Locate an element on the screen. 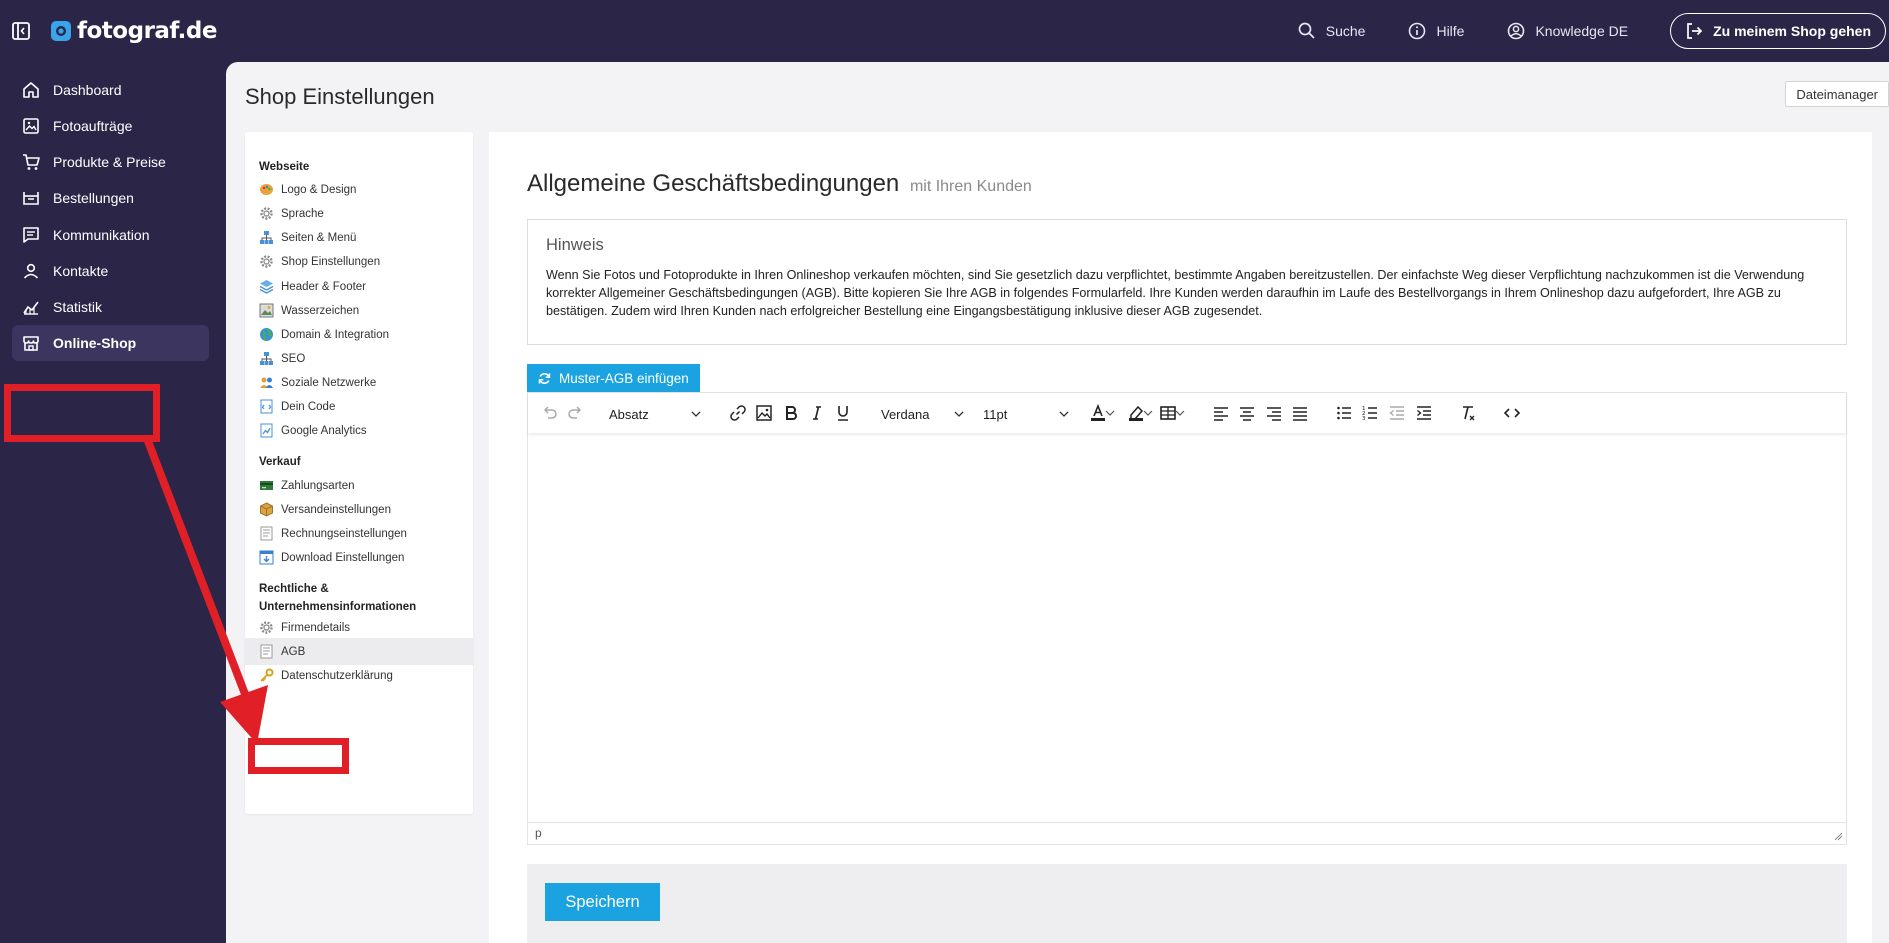 This screenshot has width=1889, height=943. go-to-shop-button: Zu meinem Shop gehen is located at coordinates (1778, 31).